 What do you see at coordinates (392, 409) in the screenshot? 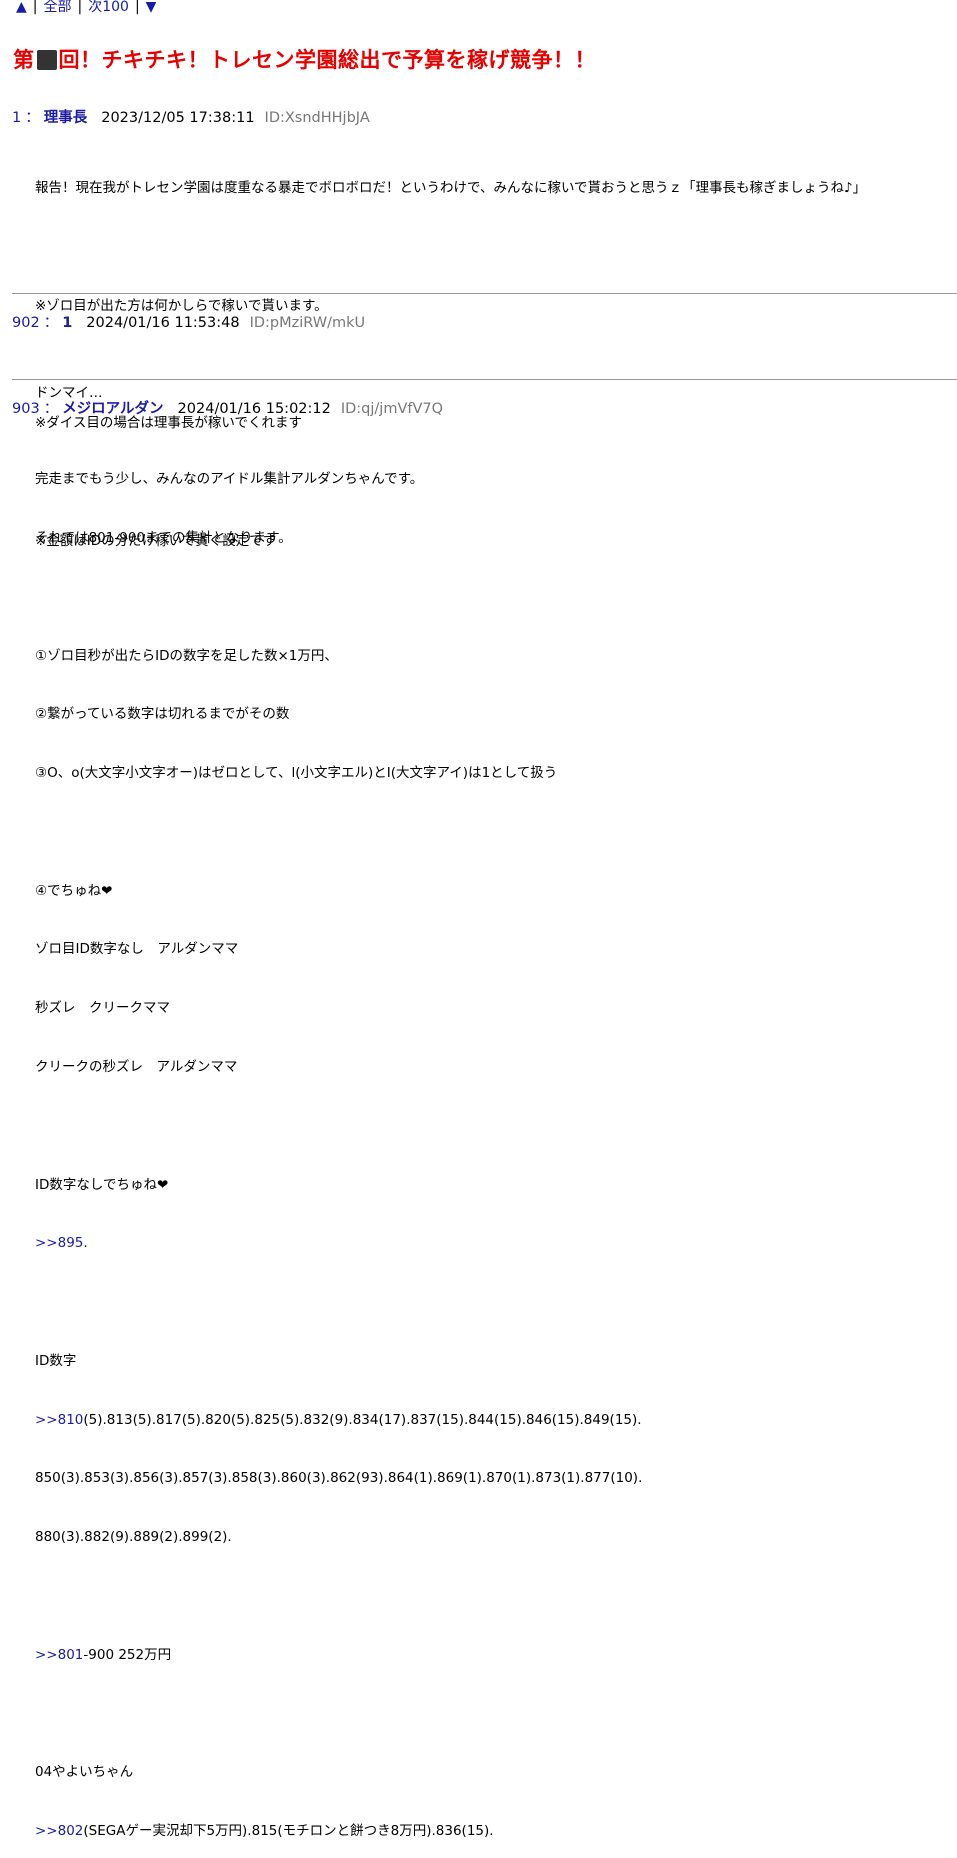
I see `post-id: ID:qj/jmVfV7Q` at bounding box center [392, 409].